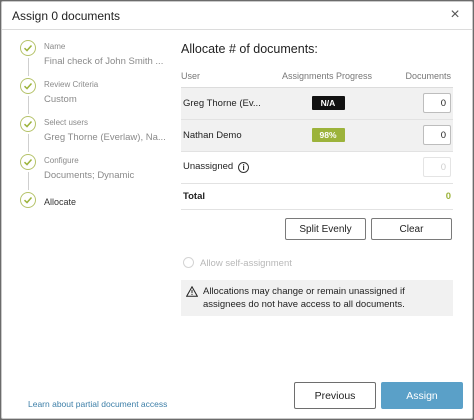  Describe the element at coordinates (226, 196) in the screenshot. I see `total-label: Total` at that location.